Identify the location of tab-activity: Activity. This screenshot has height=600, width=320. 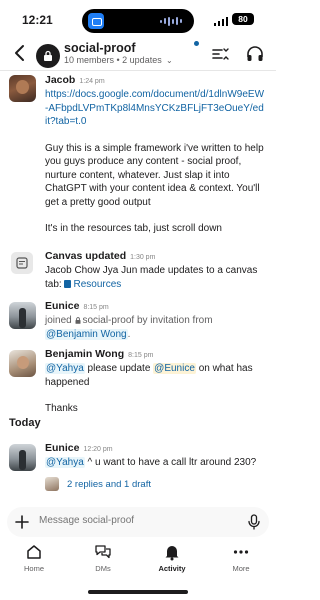
(172, 558).